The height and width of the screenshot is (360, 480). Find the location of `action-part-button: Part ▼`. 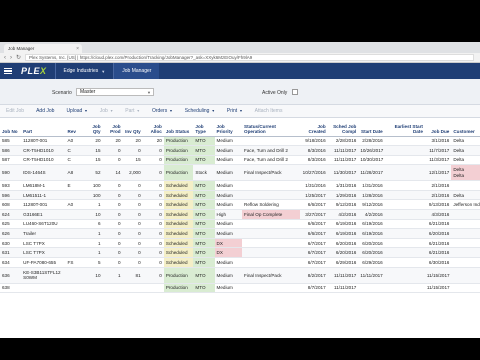

action-part-button: Part ▼ is located at coordinates (132, 111).